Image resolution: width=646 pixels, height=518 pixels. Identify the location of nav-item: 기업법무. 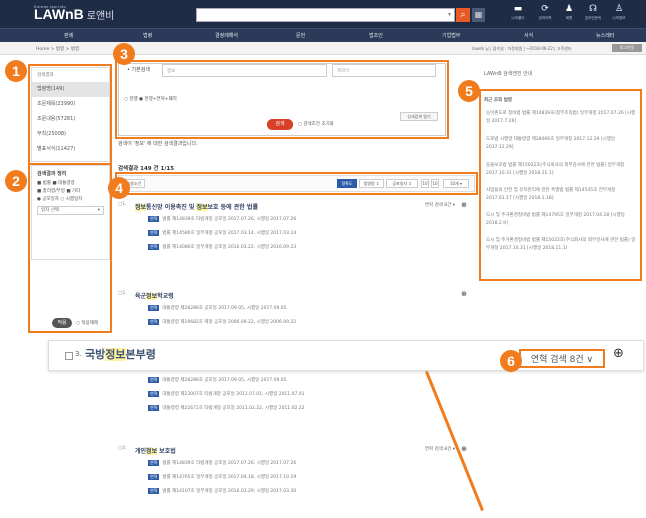
(451, 35).